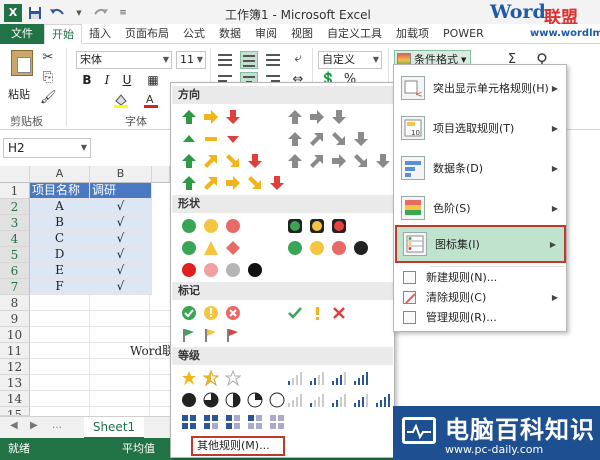 Image resolution: width=600 pixels, height=460 pixels. What do you see at coordinates (327, 377) in the screenshot?
I see `icon-set-4-ratings` at bounding box center [327, 377].